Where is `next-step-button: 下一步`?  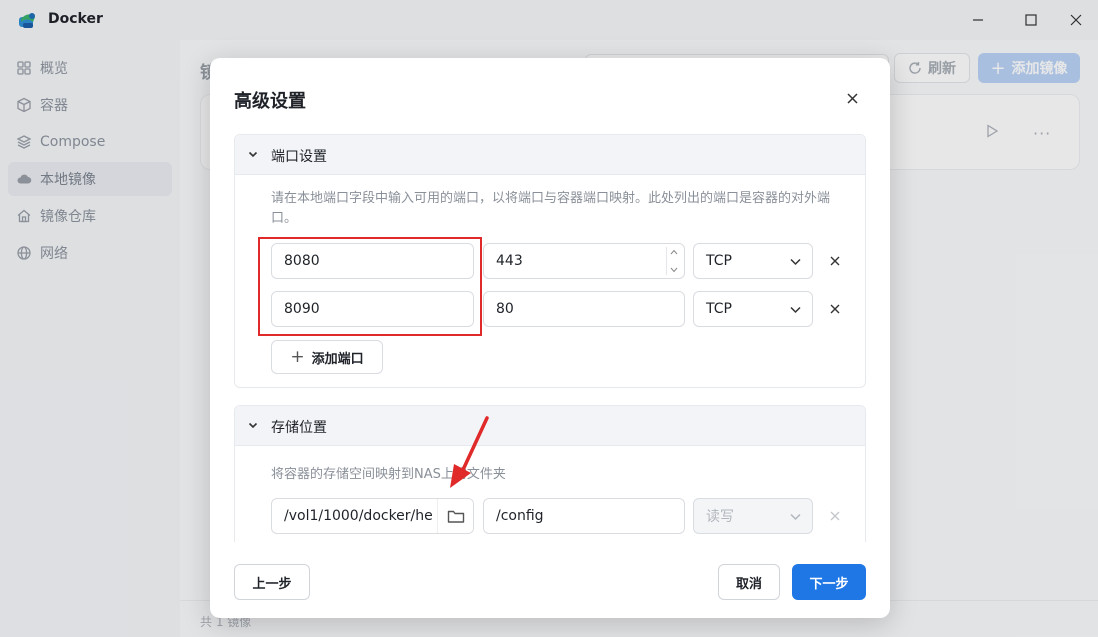 next-step-button: 下一步 is located at coordinates (829, 582).